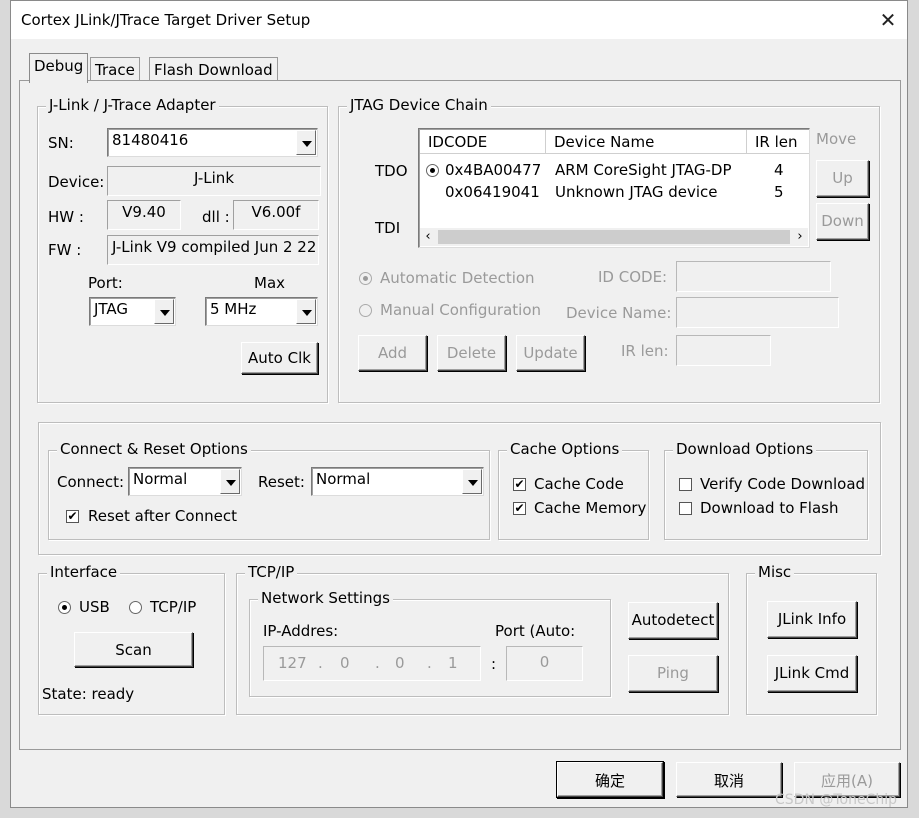 The image size is (919, 818). I want to click on device-field: J-Link, so click(214, 181).